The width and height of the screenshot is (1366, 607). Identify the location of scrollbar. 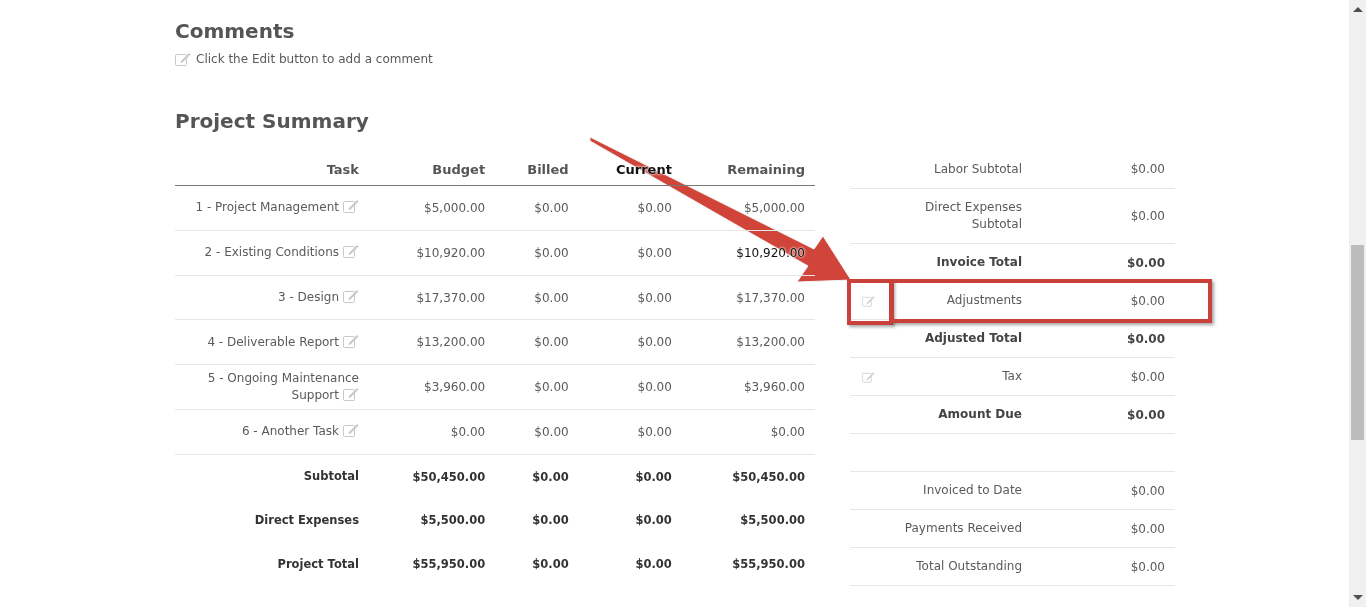
(1357, 303).